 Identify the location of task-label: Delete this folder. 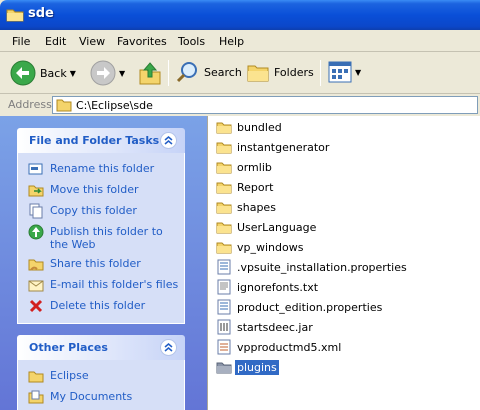
(98, 305).